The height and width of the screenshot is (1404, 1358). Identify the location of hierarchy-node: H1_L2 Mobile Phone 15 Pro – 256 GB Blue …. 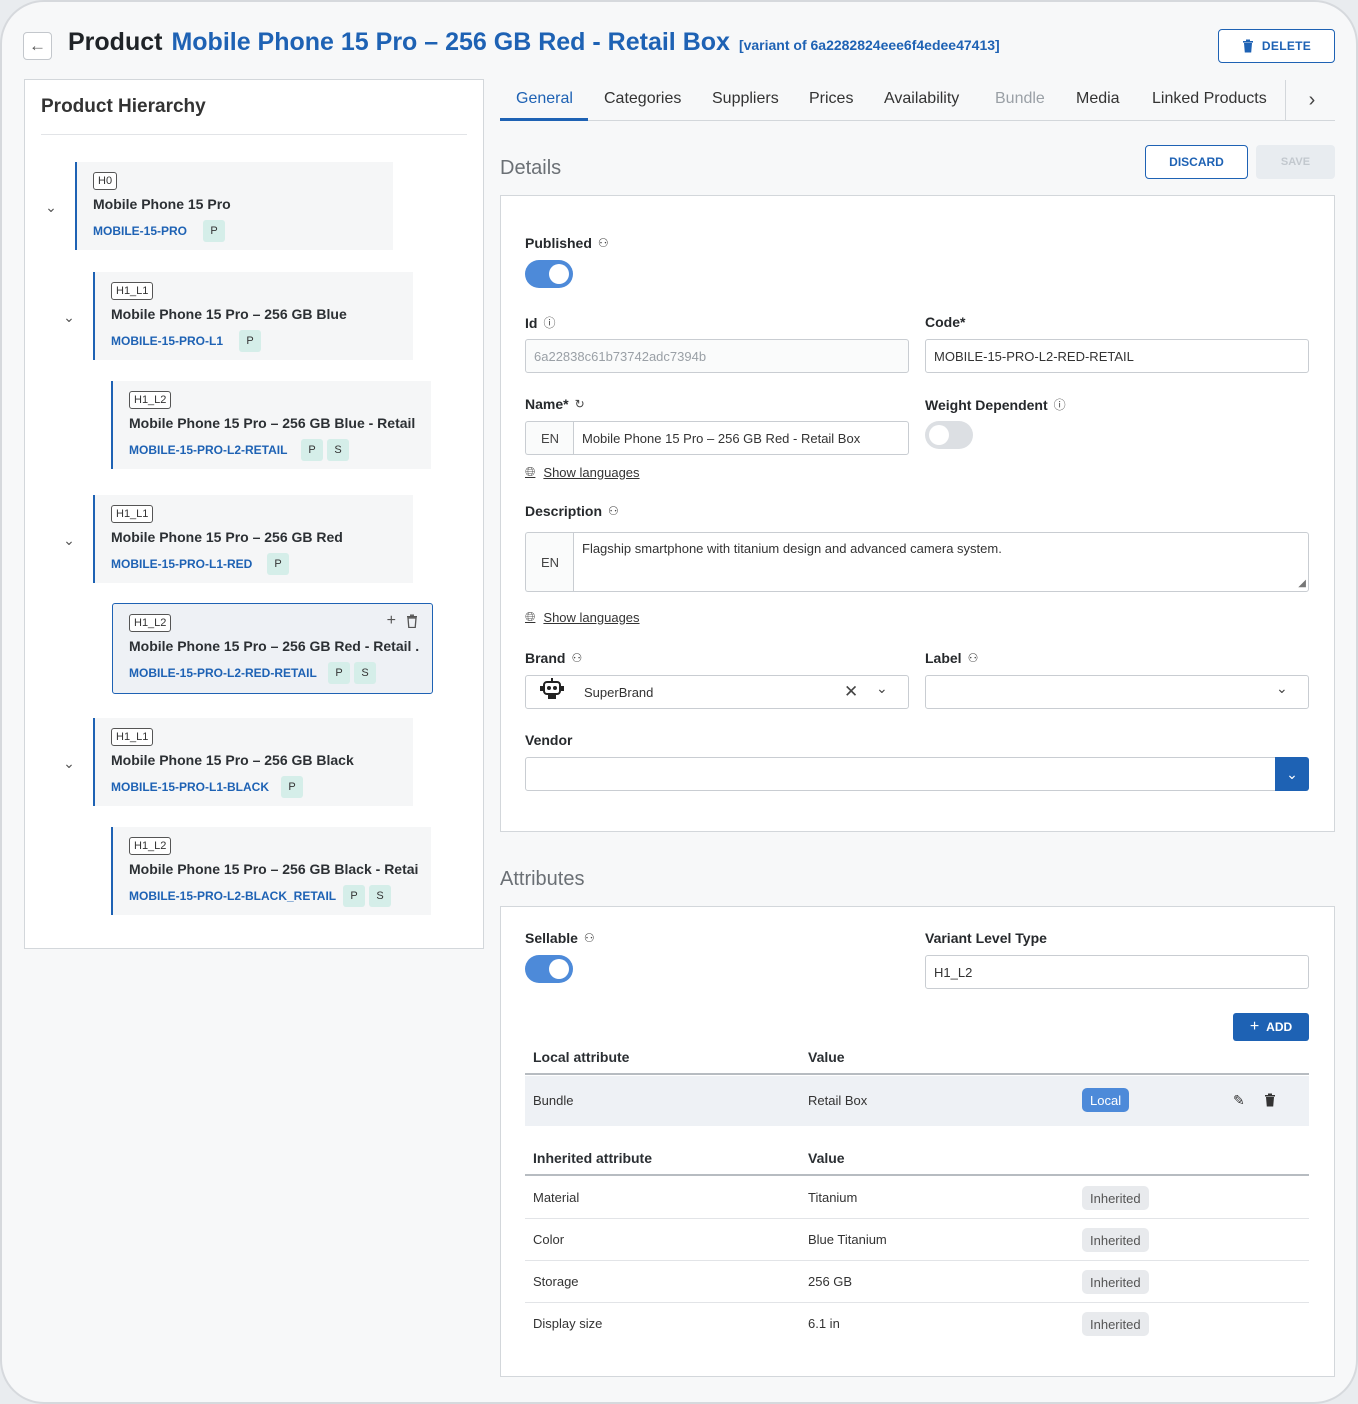
(271, 425).